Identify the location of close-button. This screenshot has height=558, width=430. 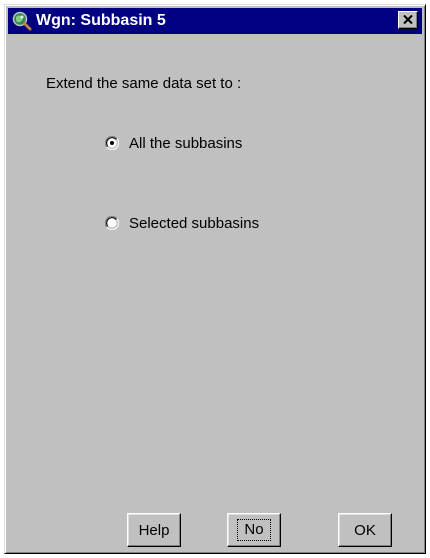
(408, 20).